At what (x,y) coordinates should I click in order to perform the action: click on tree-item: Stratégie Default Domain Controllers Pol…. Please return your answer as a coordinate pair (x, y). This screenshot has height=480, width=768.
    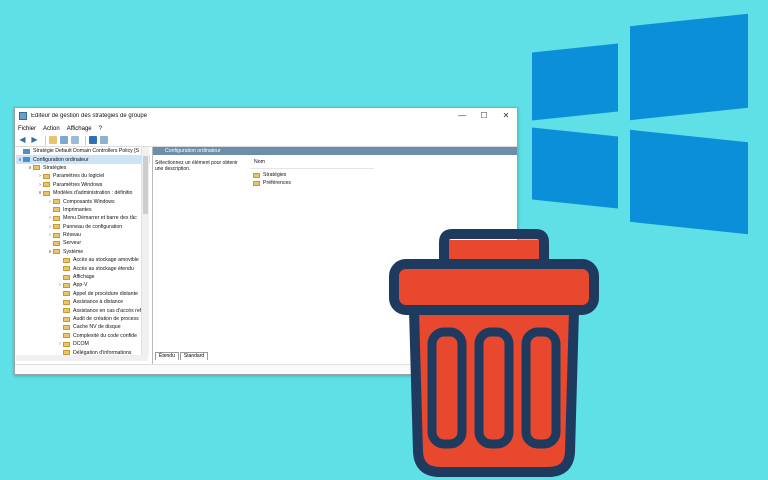
    Looking at the image, I should click on (83, 151).